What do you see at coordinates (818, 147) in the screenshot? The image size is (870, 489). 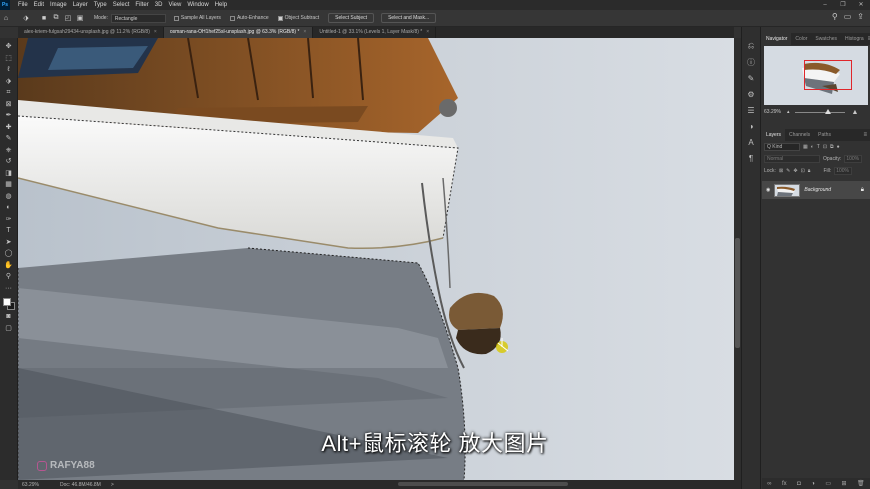 I see `filter-type-icon: T` at bounding box center [818, 147].